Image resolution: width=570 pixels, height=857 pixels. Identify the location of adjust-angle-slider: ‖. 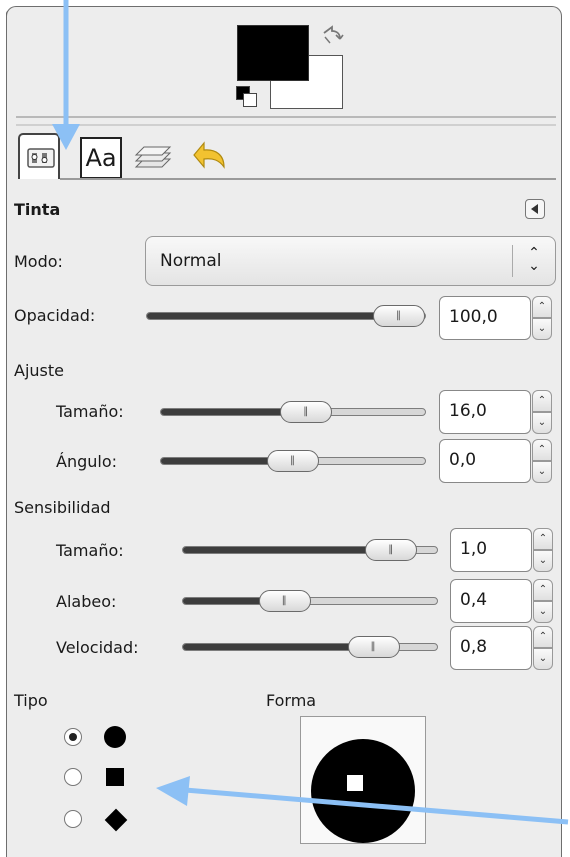
(293, 461).